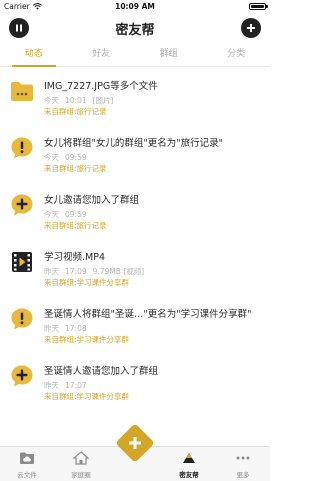  Describe the element at coordinates (148, 314) in the screenshot. I see `item-title: 圣诞情人将群组"圣诞…"更名为"学习课件分享群"` at that location.